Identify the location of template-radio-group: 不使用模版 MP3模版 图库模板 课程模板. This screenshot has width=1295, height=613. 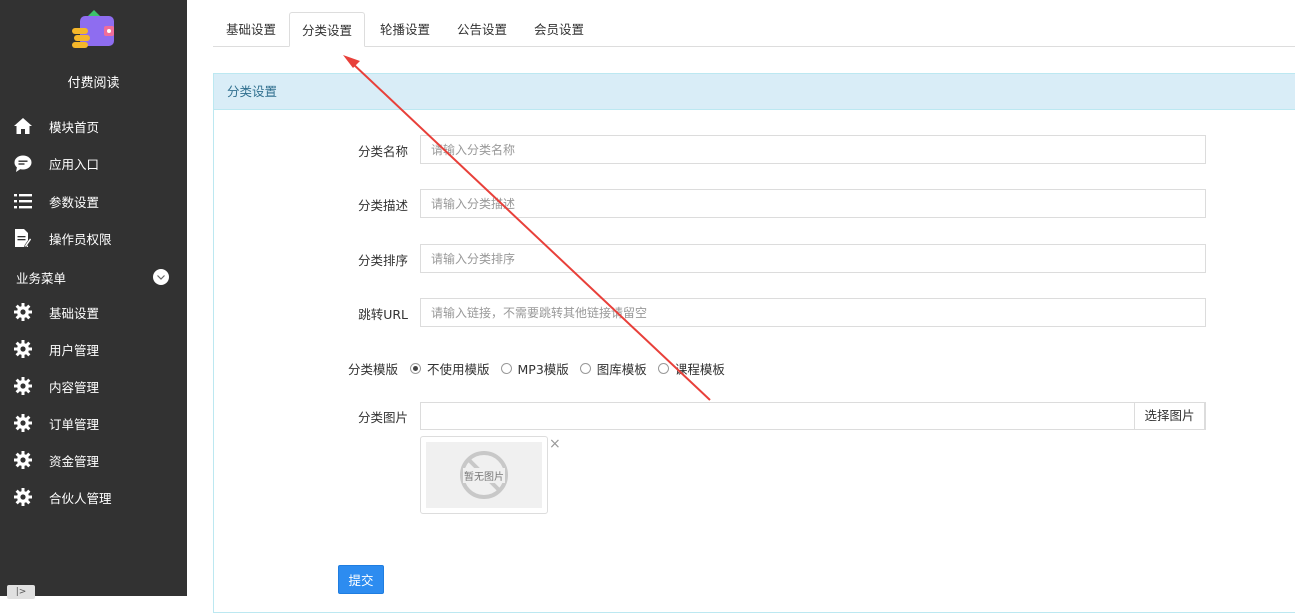
(573, 368).